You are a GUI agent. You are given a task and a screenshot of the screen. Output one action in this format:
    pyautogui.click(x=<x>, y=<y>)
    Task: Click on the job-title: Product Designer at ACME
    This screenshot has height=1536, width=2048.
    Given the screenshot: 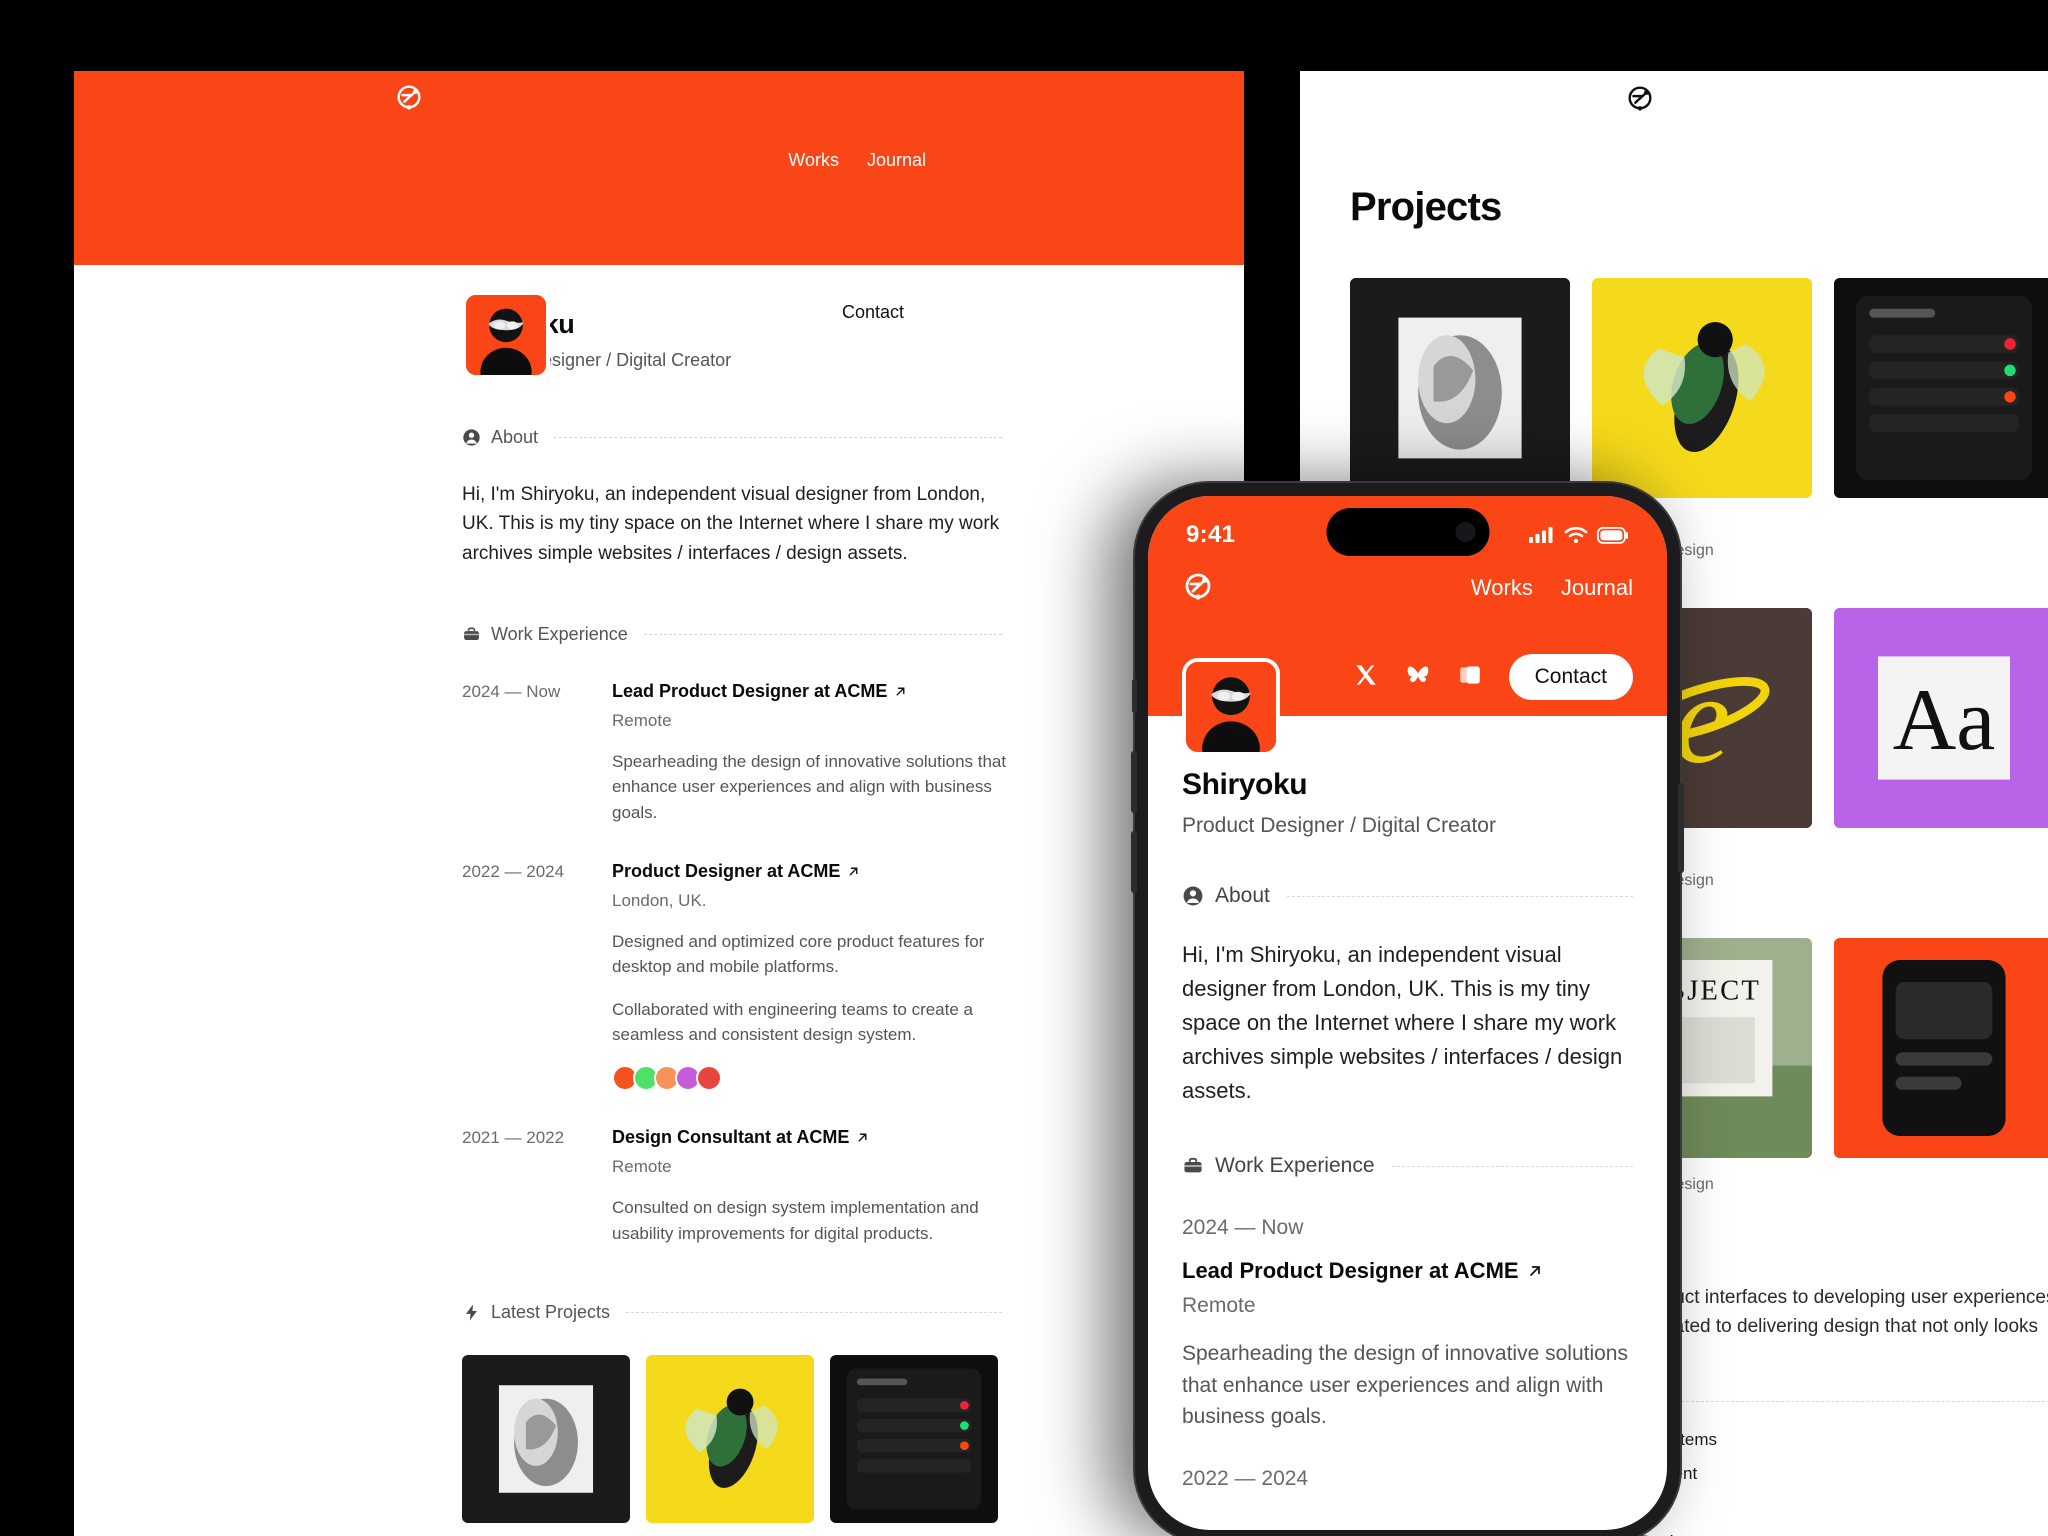 What is the action you would take?
    pyautogui.click(x=817, y=871)
    